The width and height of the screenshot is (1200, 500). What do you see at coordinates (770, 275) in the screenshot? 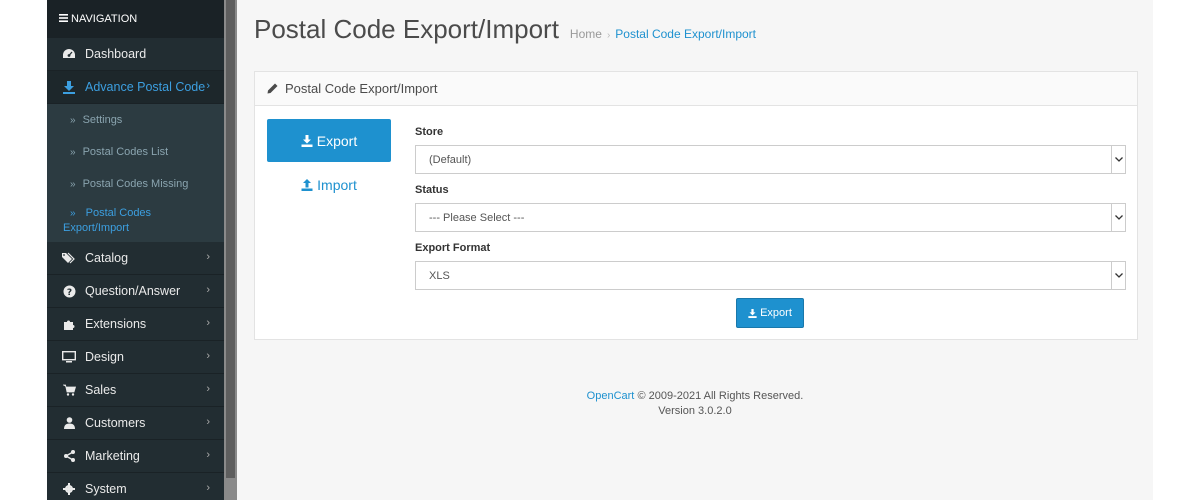
I see `export-format-select: XLS` at bounding box center [770, 275].